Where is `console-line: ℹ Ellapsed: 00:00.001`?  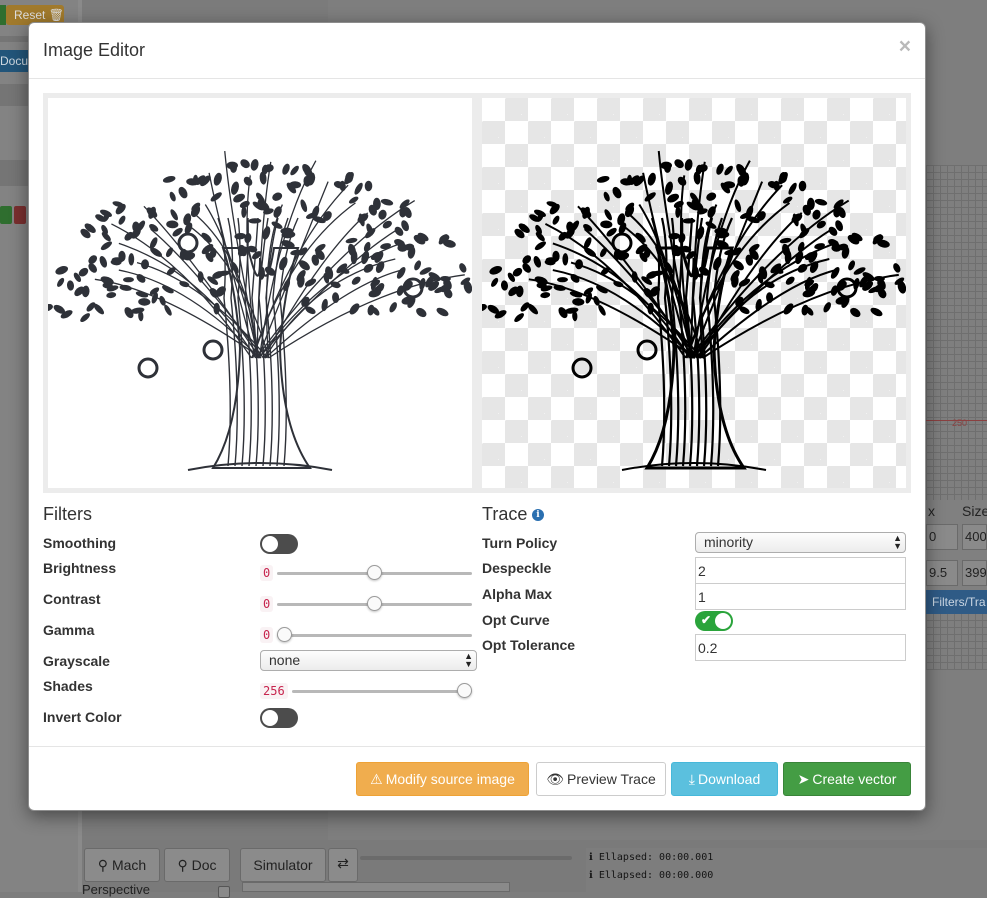
console-line: ℹ Ellapsed: 00:00.001 is located at coordinates (786, 857).